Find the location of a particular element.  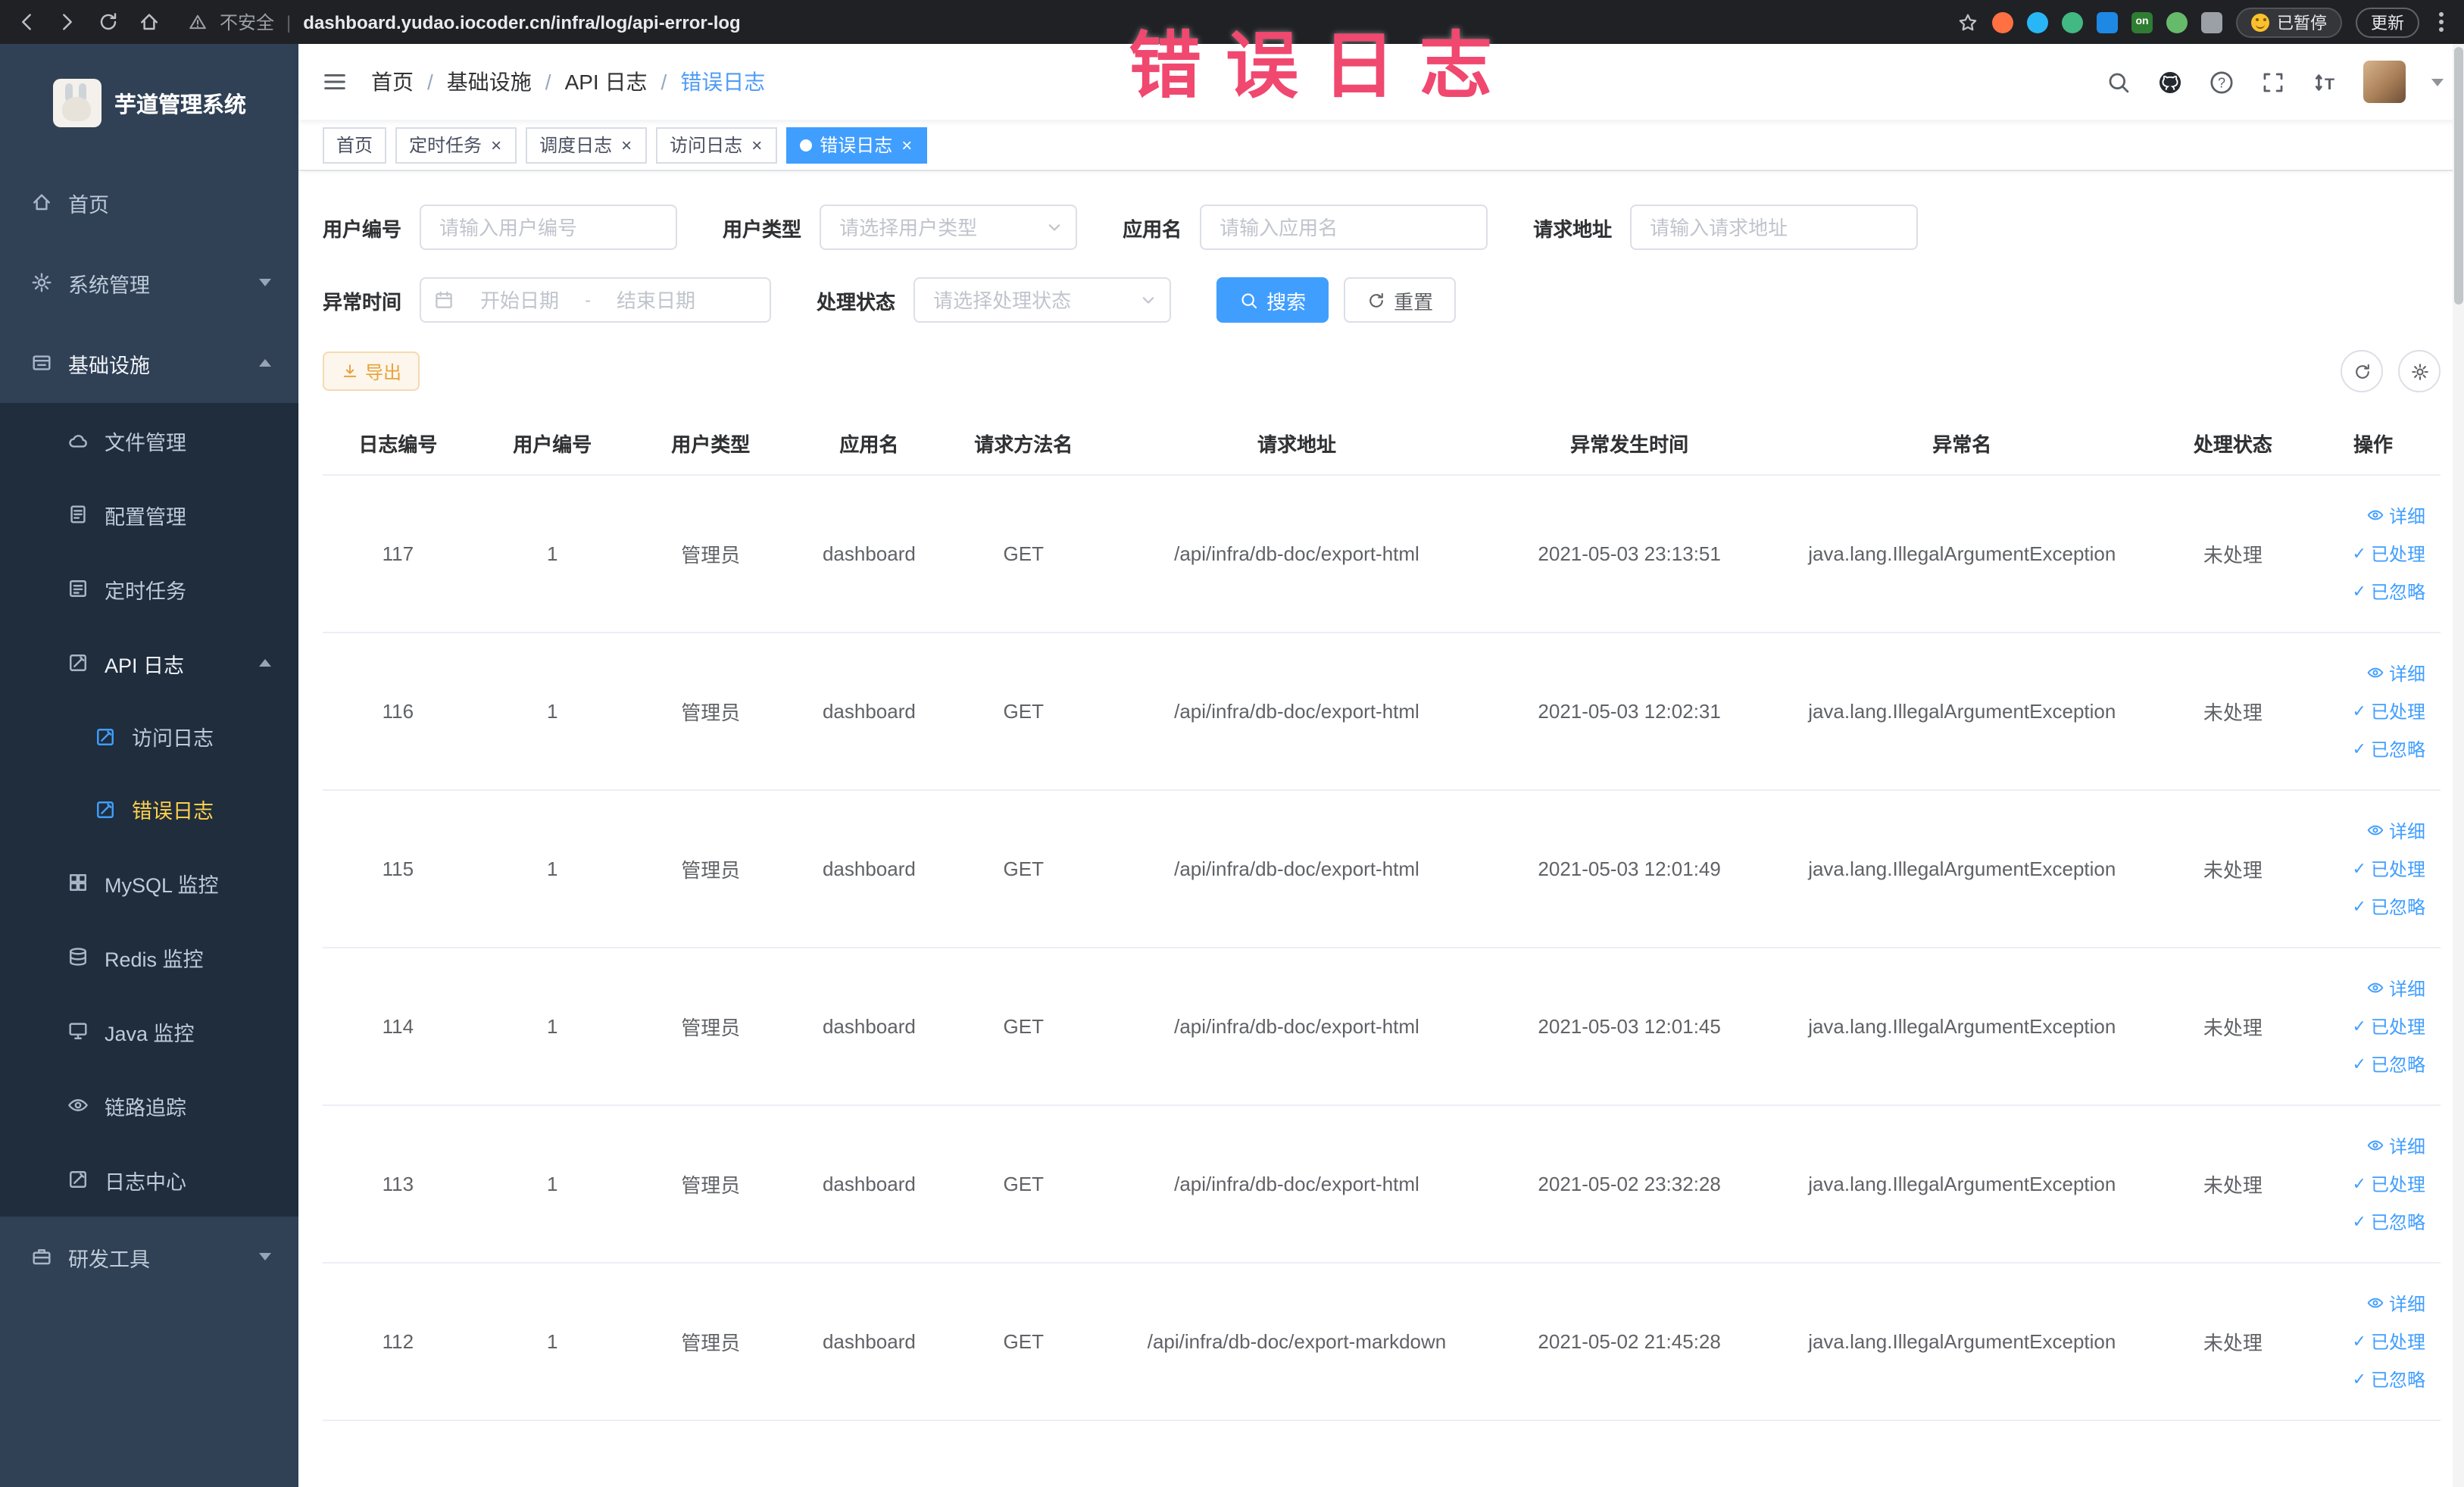

filter-row-1: 用户编号 用户类型 应用名 请求 is located at coordinates (1382, 227).